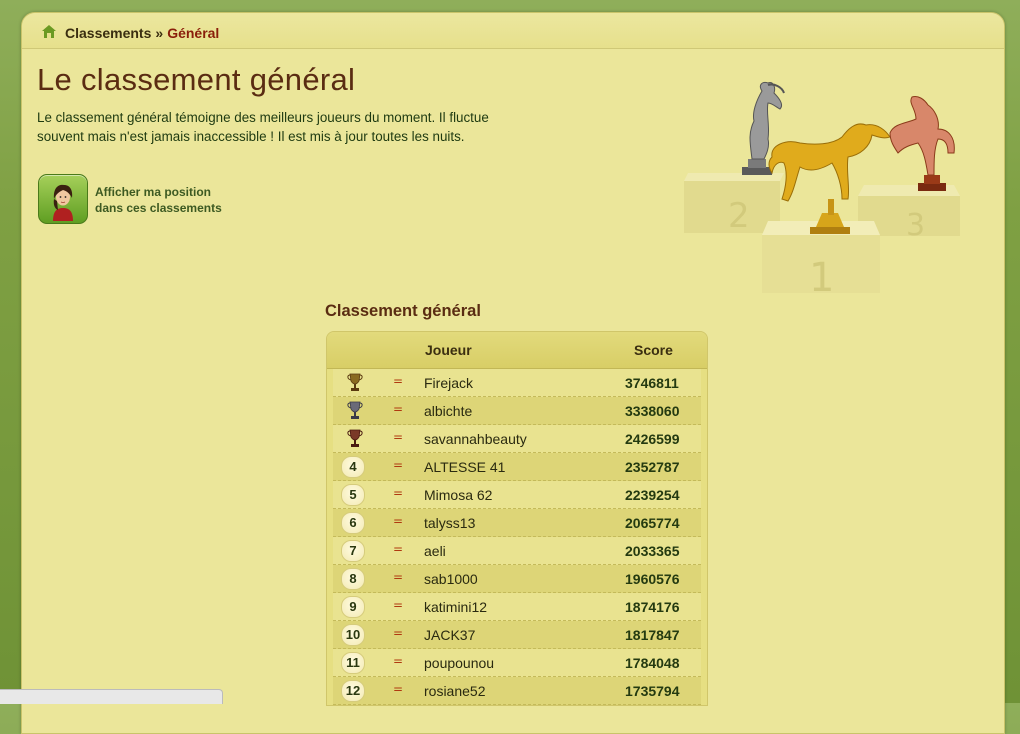 The width and height of the screenshot is (1020, 734). Describe the element at coordinates (517, 579) in the screenshot. I see `table-row: 8 = sab1000 1960576` at that location.